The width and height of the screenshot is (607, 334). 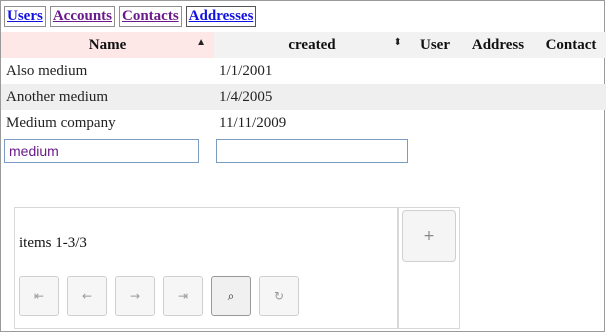 I want to click on filter-cell-name, so click(x=107, y=151).